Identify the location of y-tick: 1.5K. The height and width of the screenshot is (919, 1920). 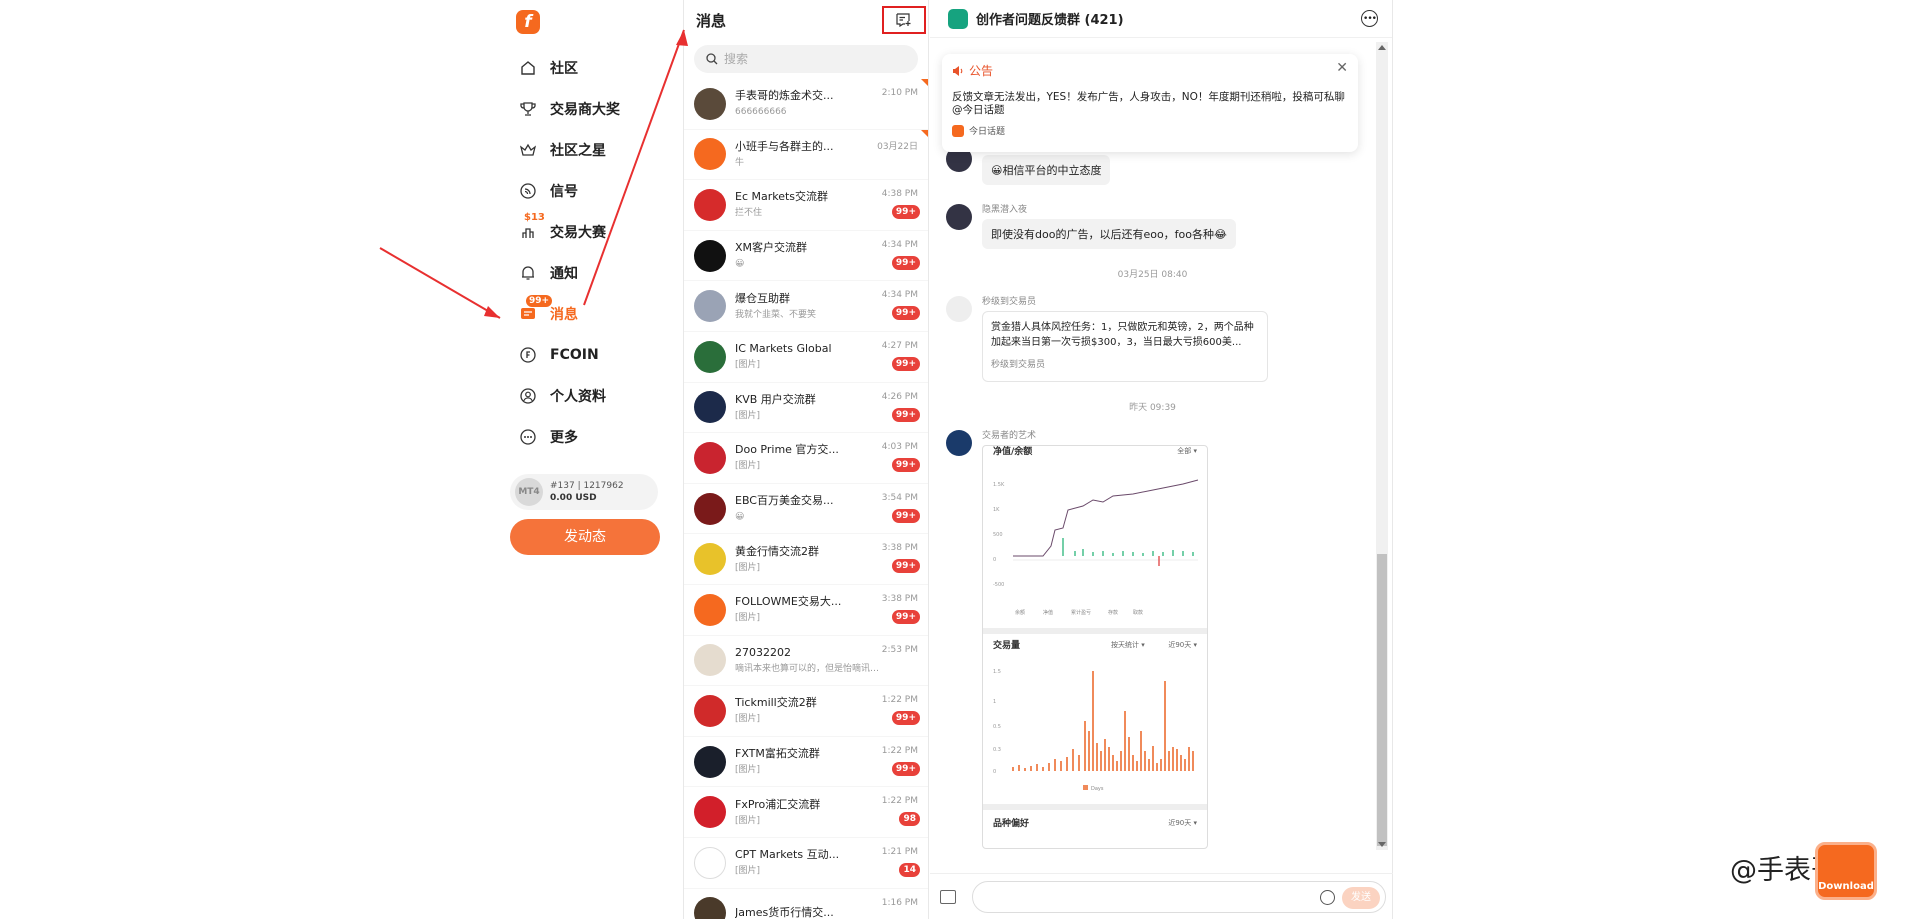
(999, 485).